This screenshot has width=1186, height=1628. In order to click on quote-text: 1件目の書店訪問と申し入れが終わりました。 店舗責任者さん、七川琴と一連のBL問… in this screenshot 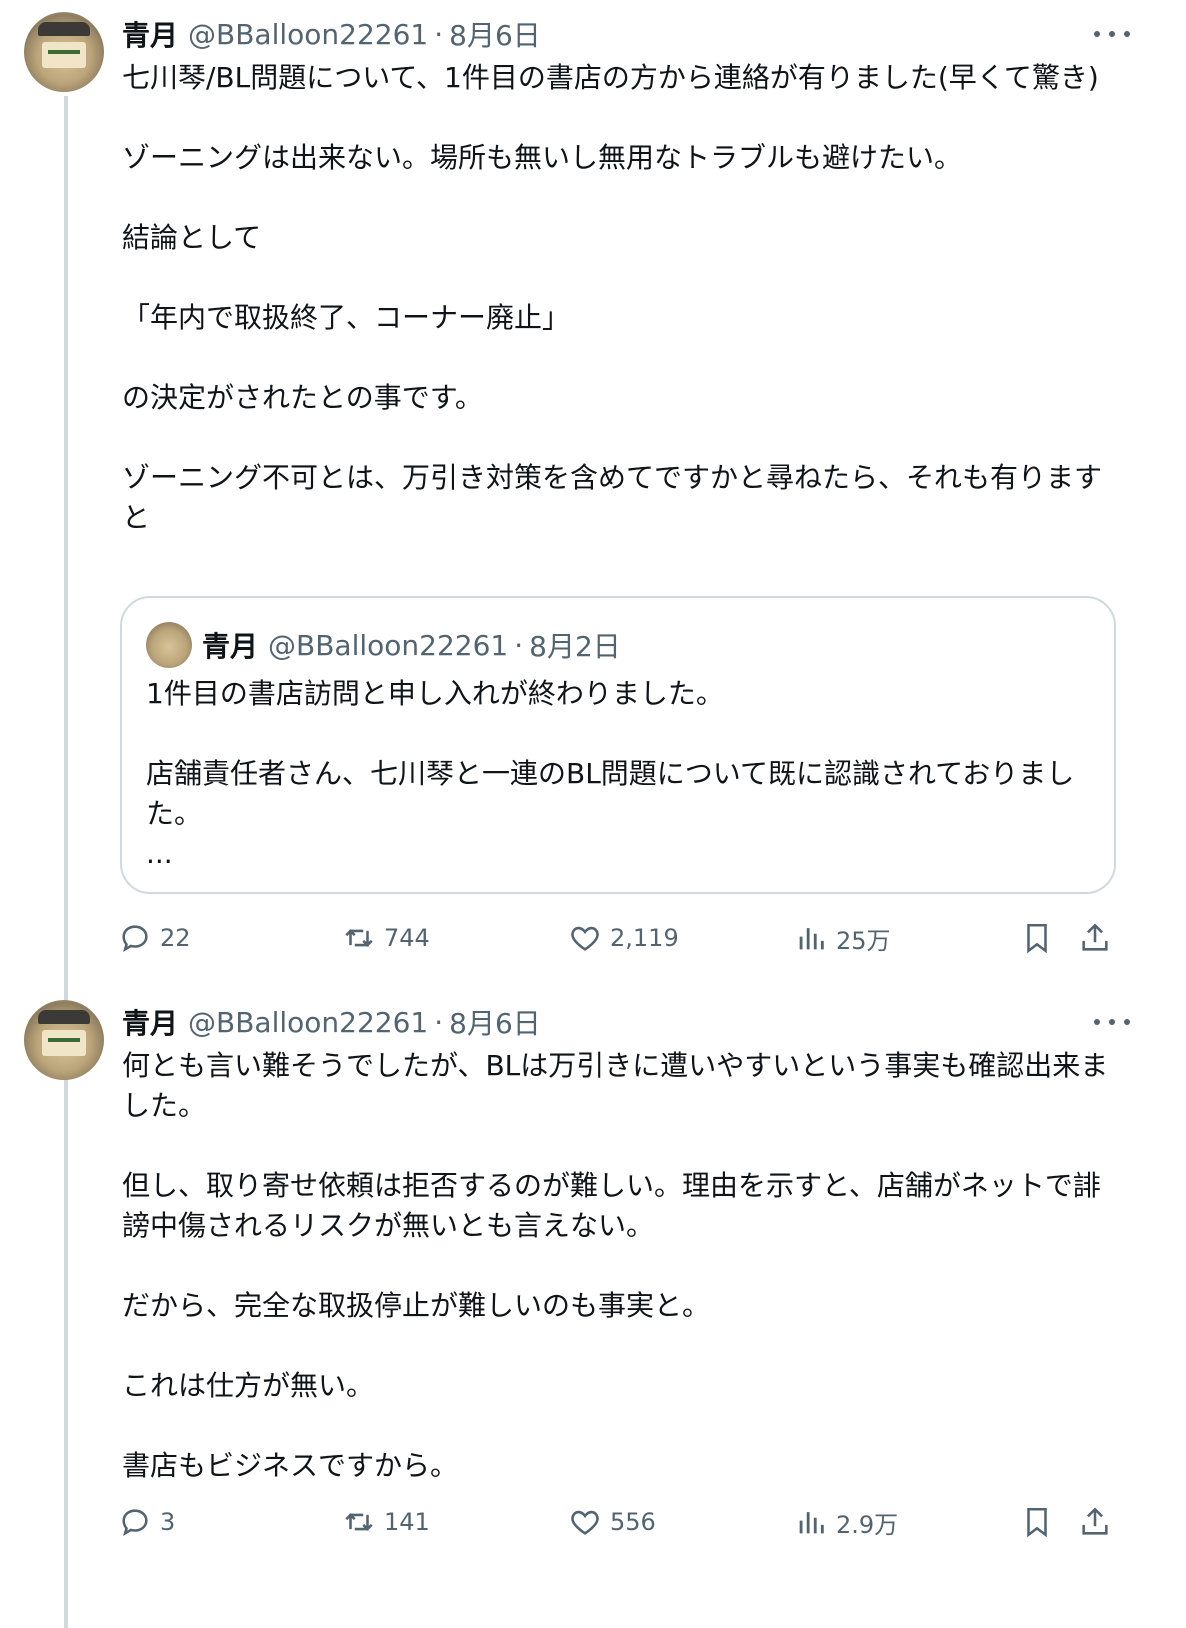, I will do `click(610, 773)`.